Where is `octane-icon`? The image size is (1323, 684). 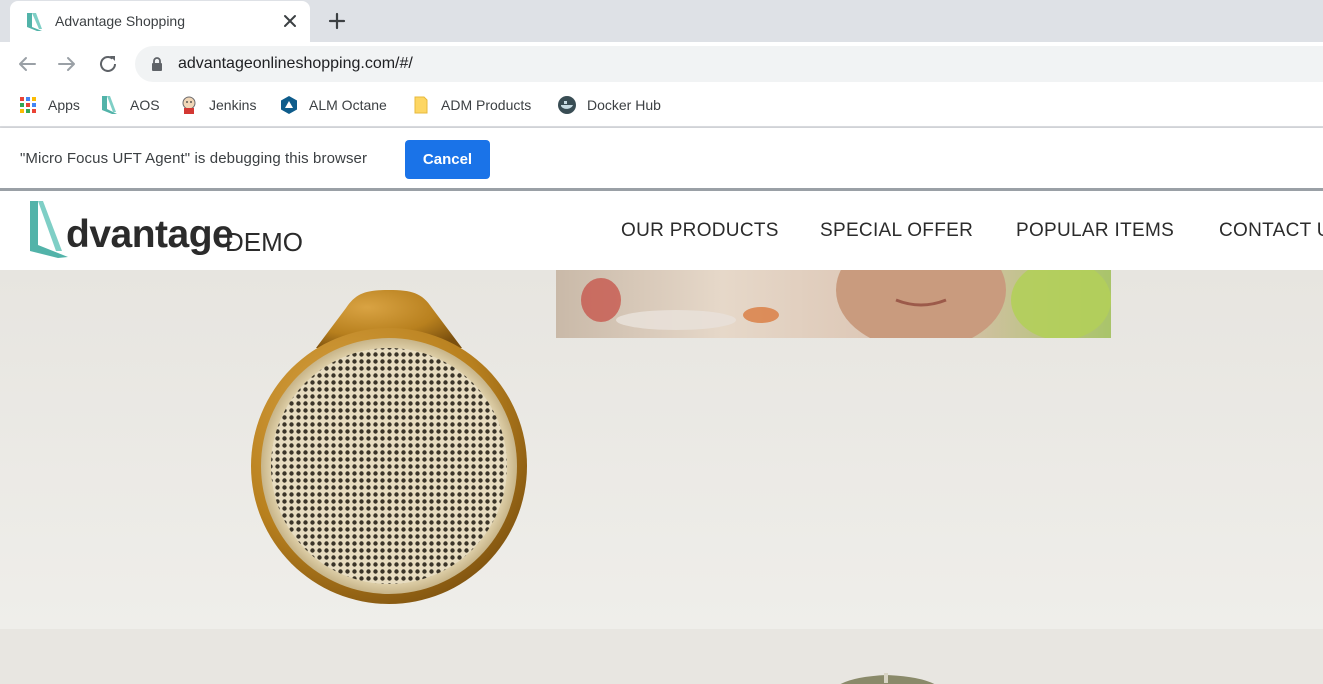
octane-icon is located at coordinates (289, 105).